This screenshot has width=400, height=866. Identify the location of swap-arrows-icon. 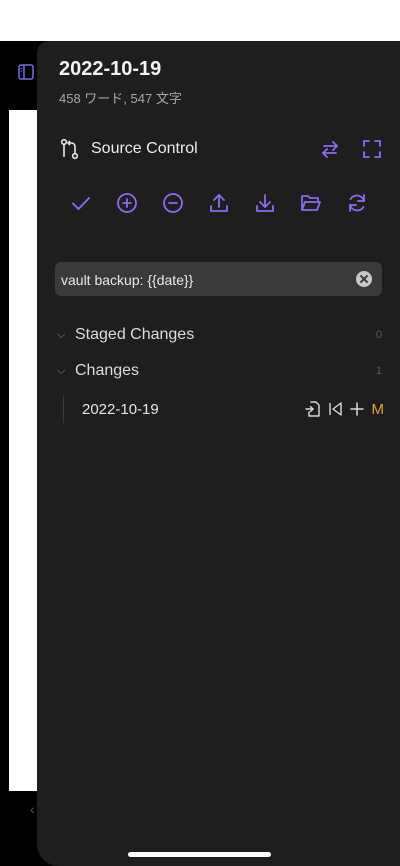
(330, 149).